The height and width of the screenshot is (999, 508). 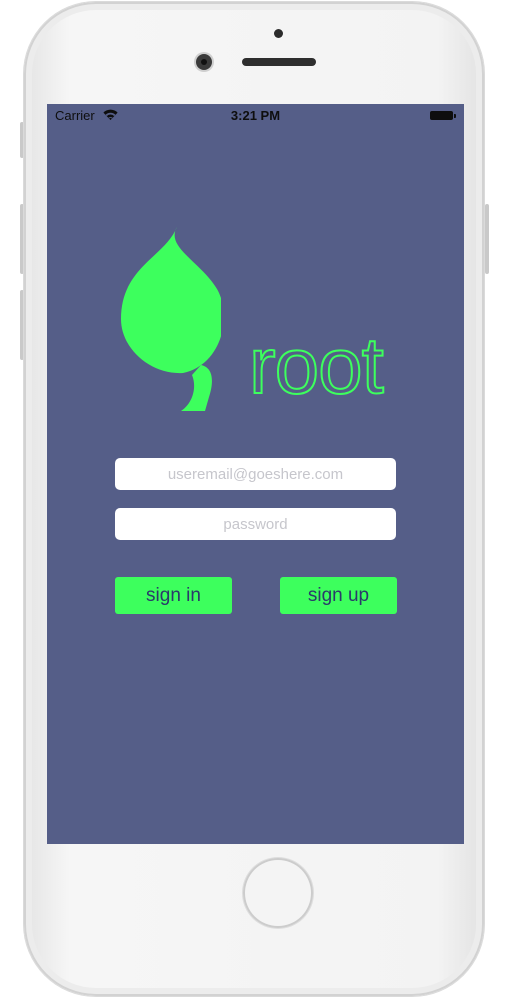 What do you see at coordinates (316, 365) in the screenshot?
I see `logo-wordmark: root` at bounding box center [316, 365].